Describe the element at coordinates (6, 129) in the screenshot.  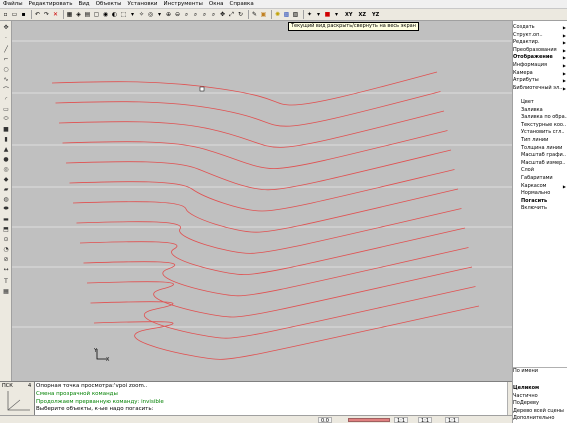
I see `box-icon: ■` at that location.